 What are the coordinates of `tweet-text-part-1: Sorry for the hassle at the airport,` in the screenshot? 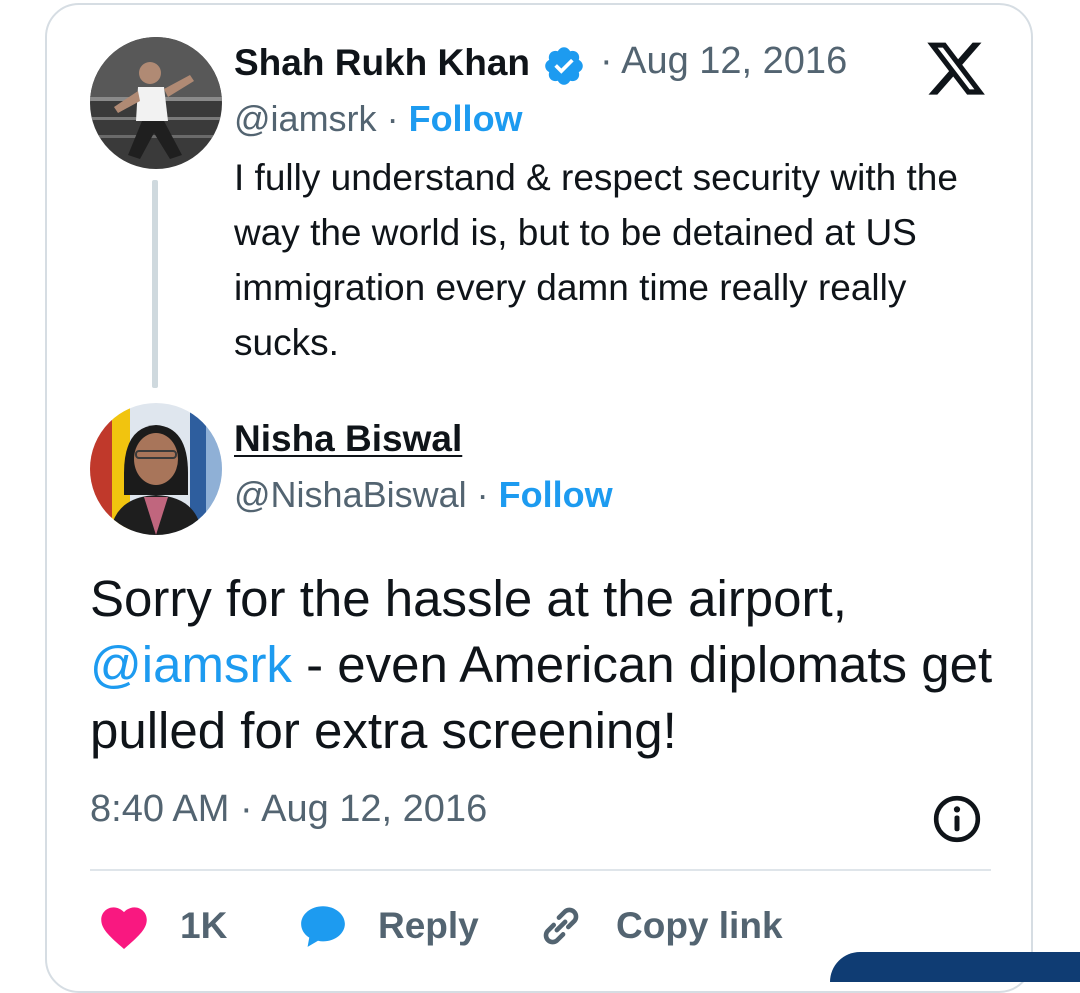 It's located at (468, 598).